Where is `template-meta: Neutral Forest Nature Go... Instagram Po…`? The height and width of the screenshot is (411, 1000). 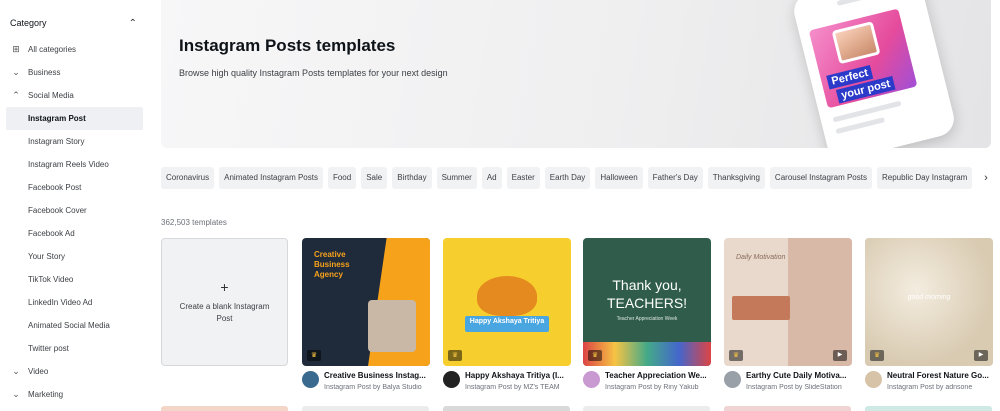
template-meta: Neutral Forest Nature Go... Instagram Po… is located at coordinates (932, 314).